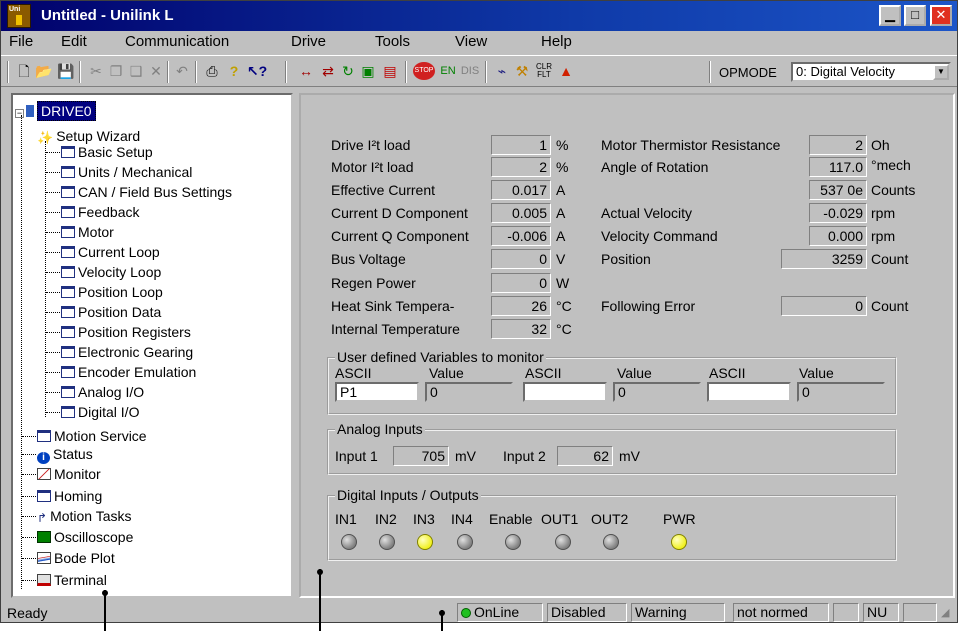 The width and height of the screenshot is (964, 631). I want to click on tree-item-digital-io: Digital I/O, so click(100, 412).